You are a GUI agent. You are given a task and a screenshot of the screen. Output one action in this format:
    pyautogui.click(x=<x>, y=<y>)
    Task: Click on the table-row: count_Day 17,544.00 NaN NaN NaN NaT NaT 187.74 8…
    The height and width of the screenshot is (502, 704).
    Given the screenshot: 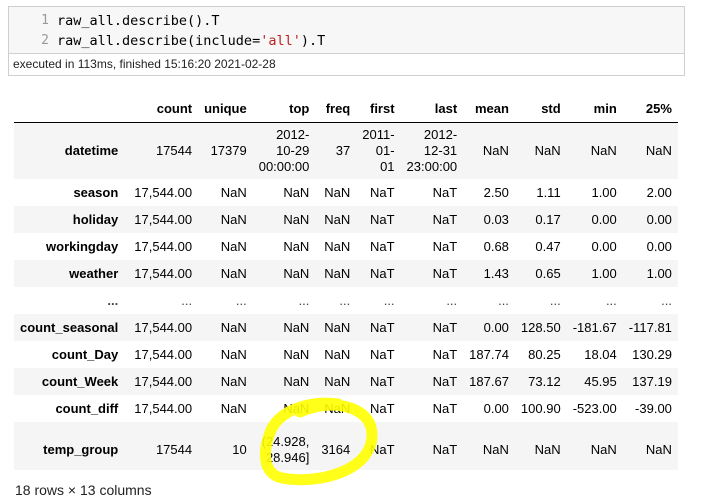 What is the action you would take?
    pyautogui.click(x=346, y=354)
    